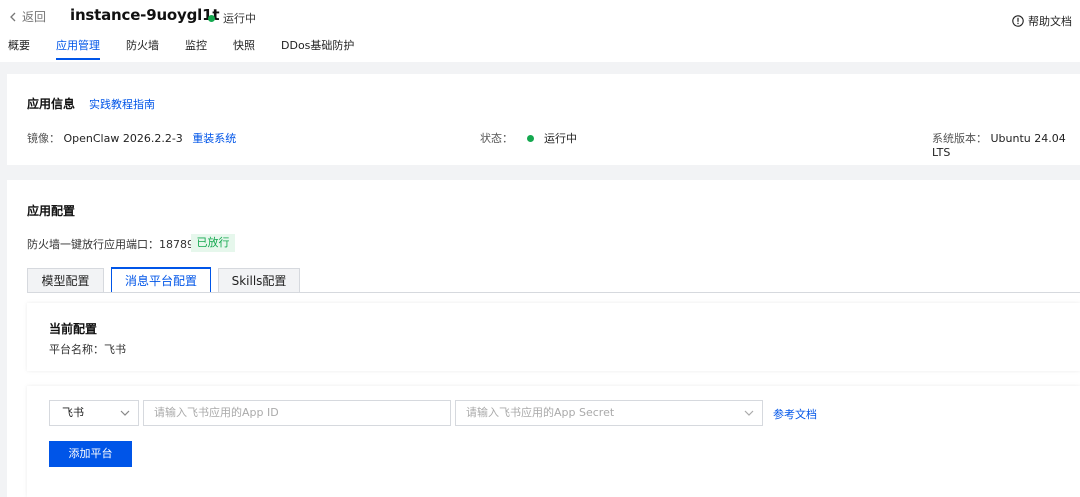 The width and height of the screenshot is (1080, 497). I want to click on os-info: 系统版本： Ubuntu 24.04 LTS, so click(1006, 144).